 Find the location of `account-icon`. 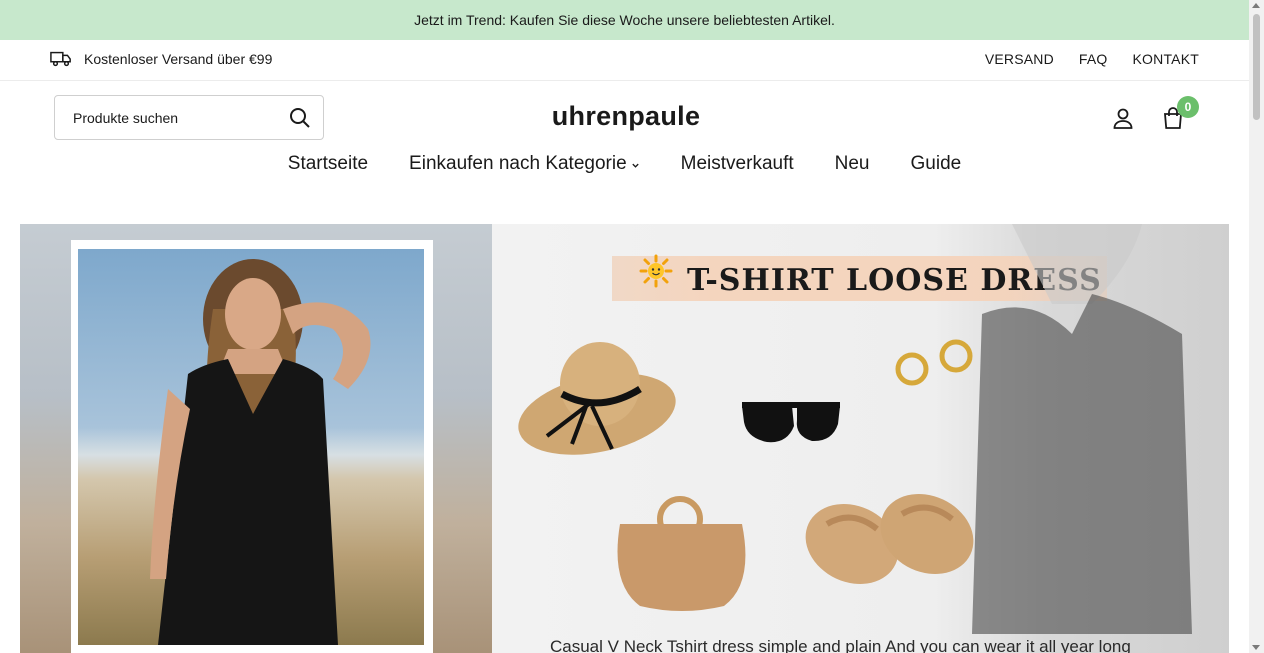

account-icon is located at coordinates (1123, 118).